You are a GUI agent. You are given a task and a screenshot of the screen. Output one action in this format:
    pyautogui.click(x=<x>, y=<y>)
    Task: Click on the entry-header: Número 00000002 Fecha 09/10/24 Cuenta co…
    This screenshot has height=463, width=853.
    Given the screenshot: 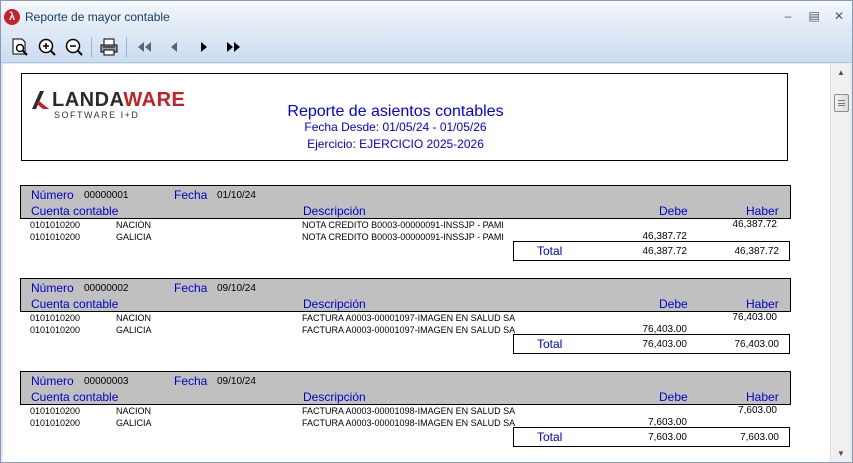 What is the action you would take?
    pyautogui.click(x=405, y=295)
    